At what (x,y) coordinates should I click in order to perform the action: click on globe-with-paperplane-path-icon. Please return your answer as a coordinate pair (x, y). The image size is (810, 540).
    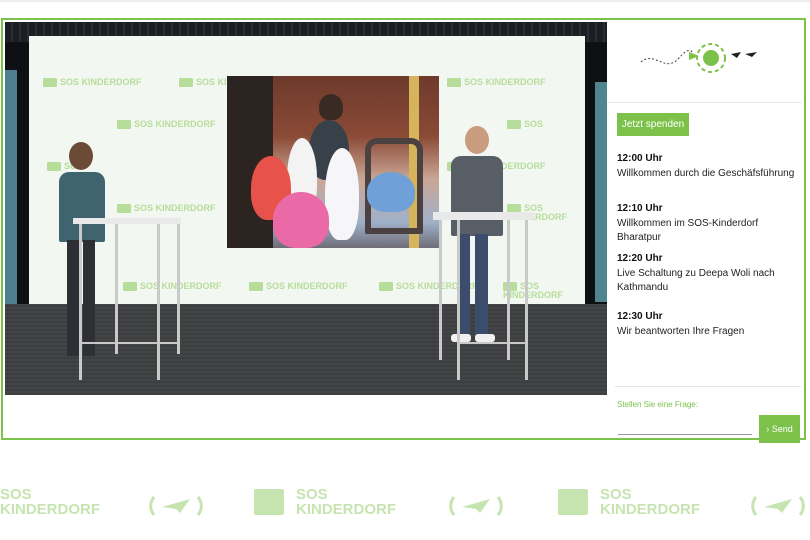
    Looking at the image, I should click on (698, 58).